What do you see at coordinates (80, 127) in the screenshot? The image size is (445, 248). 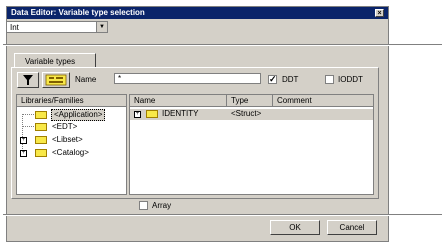 I see `tree-item-edt: <EDT>` at bounding box center [80, 127].